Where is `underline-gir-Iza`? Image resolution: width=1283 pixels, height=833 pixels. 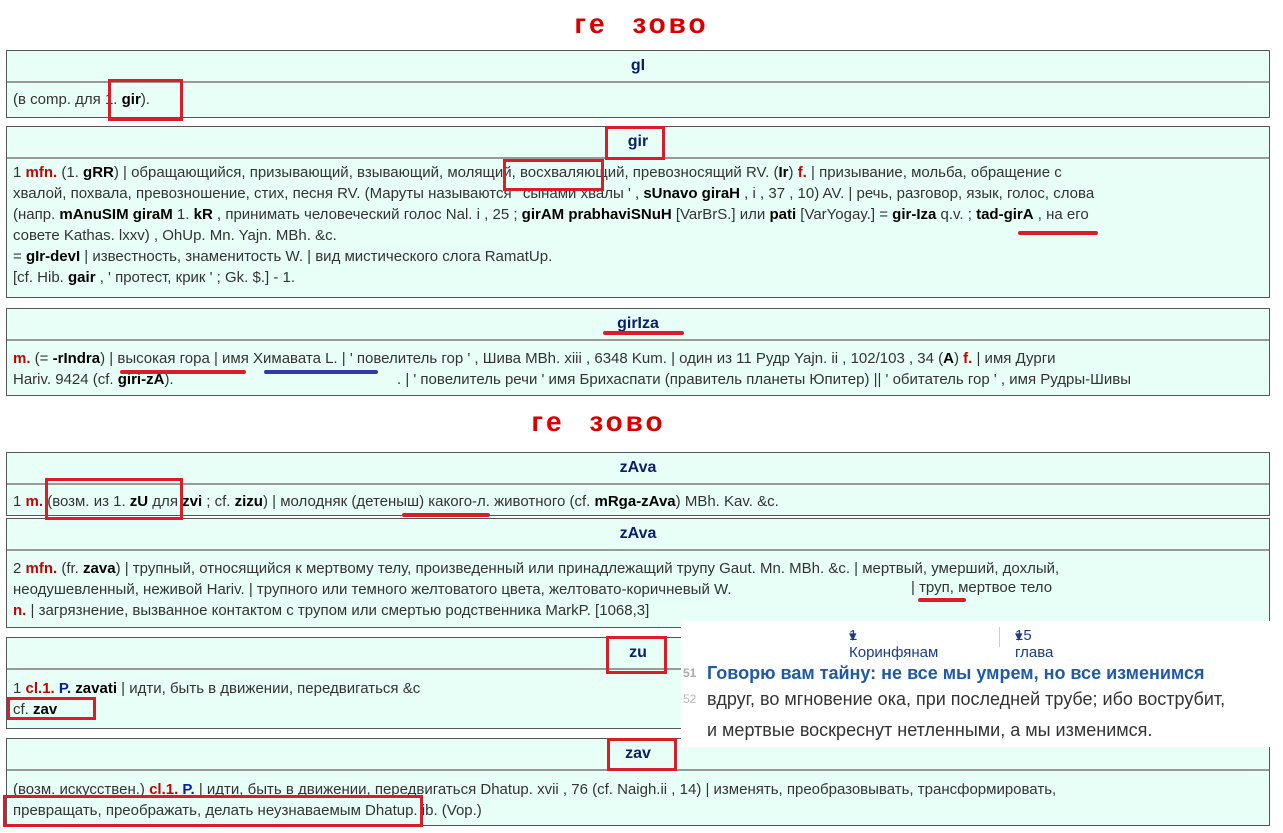
underline-gir-Iza is located at coordinates (1058, 233).